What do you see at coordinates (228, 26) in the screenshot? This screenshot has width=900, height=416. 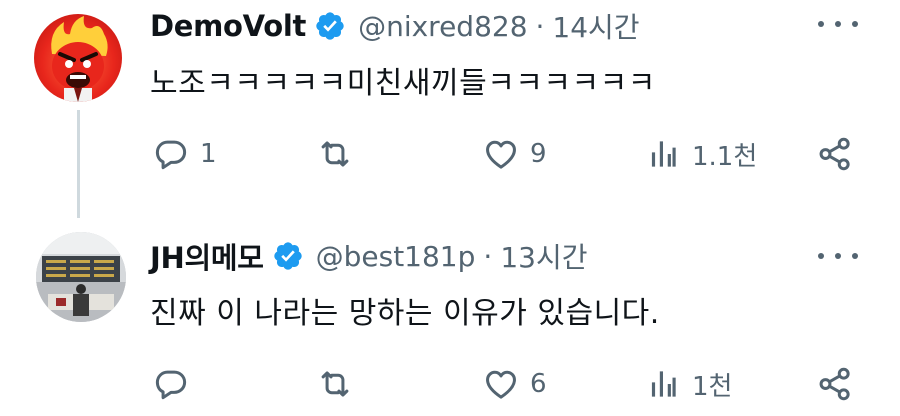 I see `display-name: DemoVolt` at bounding box center [228, 26].